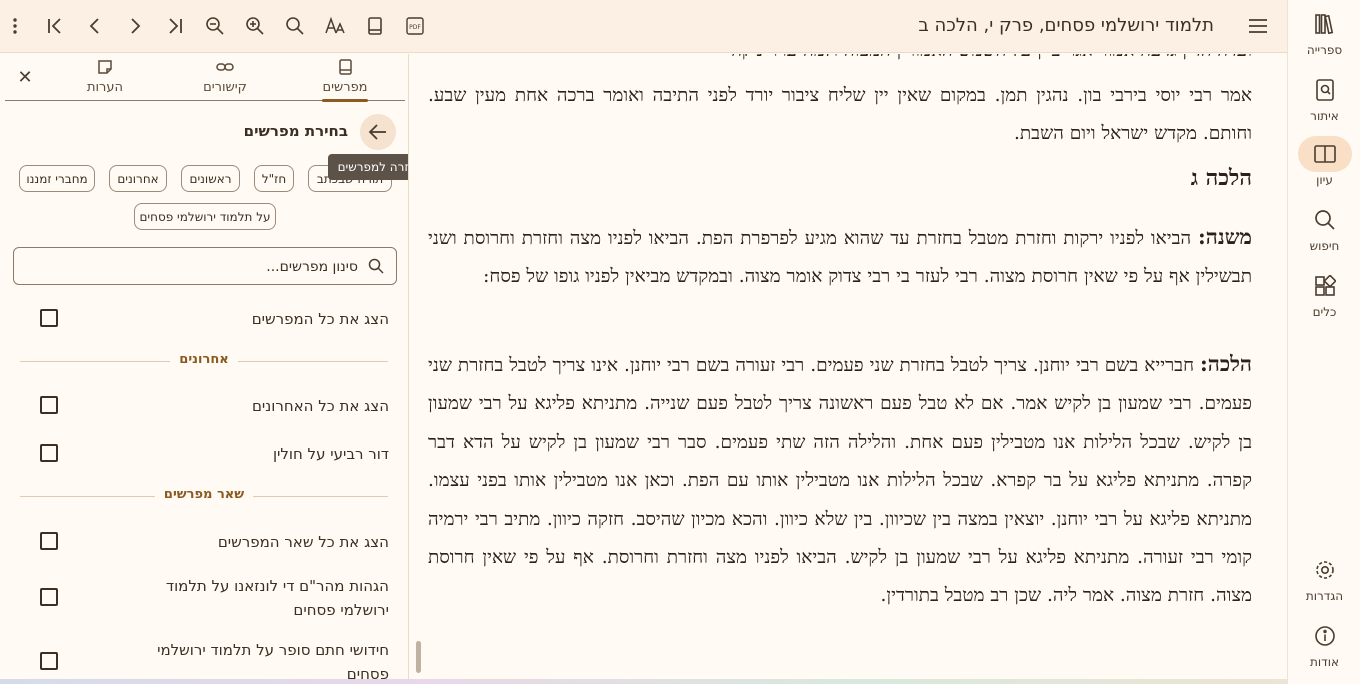 Image resolution: width=1360 pixels, height=684 pixels. I want to click on tab-notes: הערות, so click(105, 78).